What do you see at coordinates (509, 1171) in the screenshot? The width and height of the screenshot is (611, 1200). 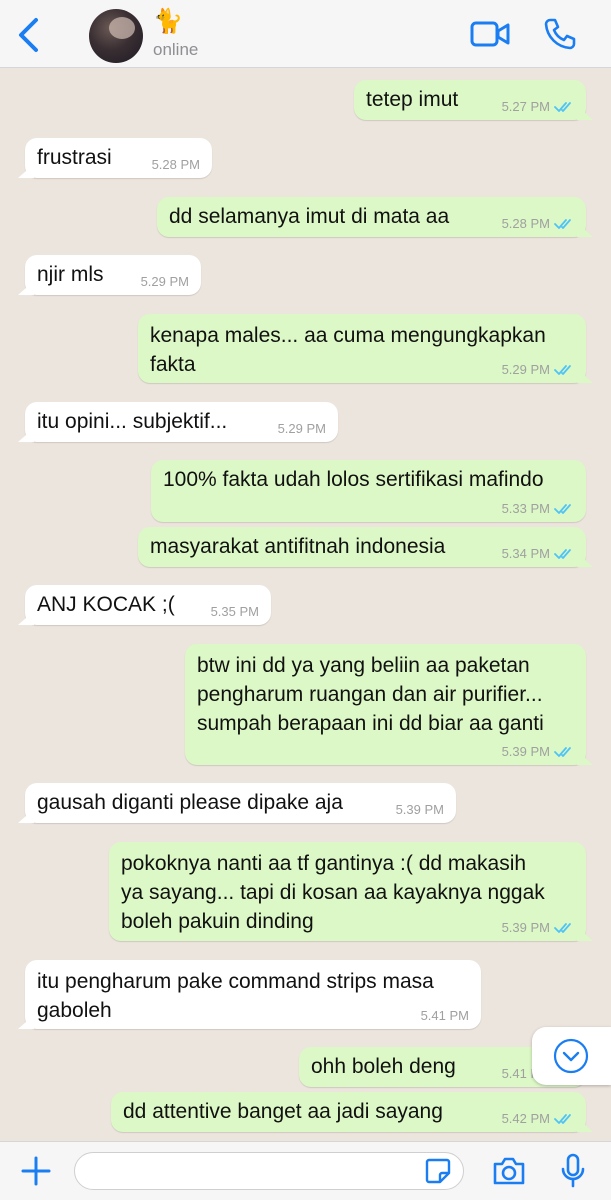 I see `camera-icon` at bounding box center [509, 1171].